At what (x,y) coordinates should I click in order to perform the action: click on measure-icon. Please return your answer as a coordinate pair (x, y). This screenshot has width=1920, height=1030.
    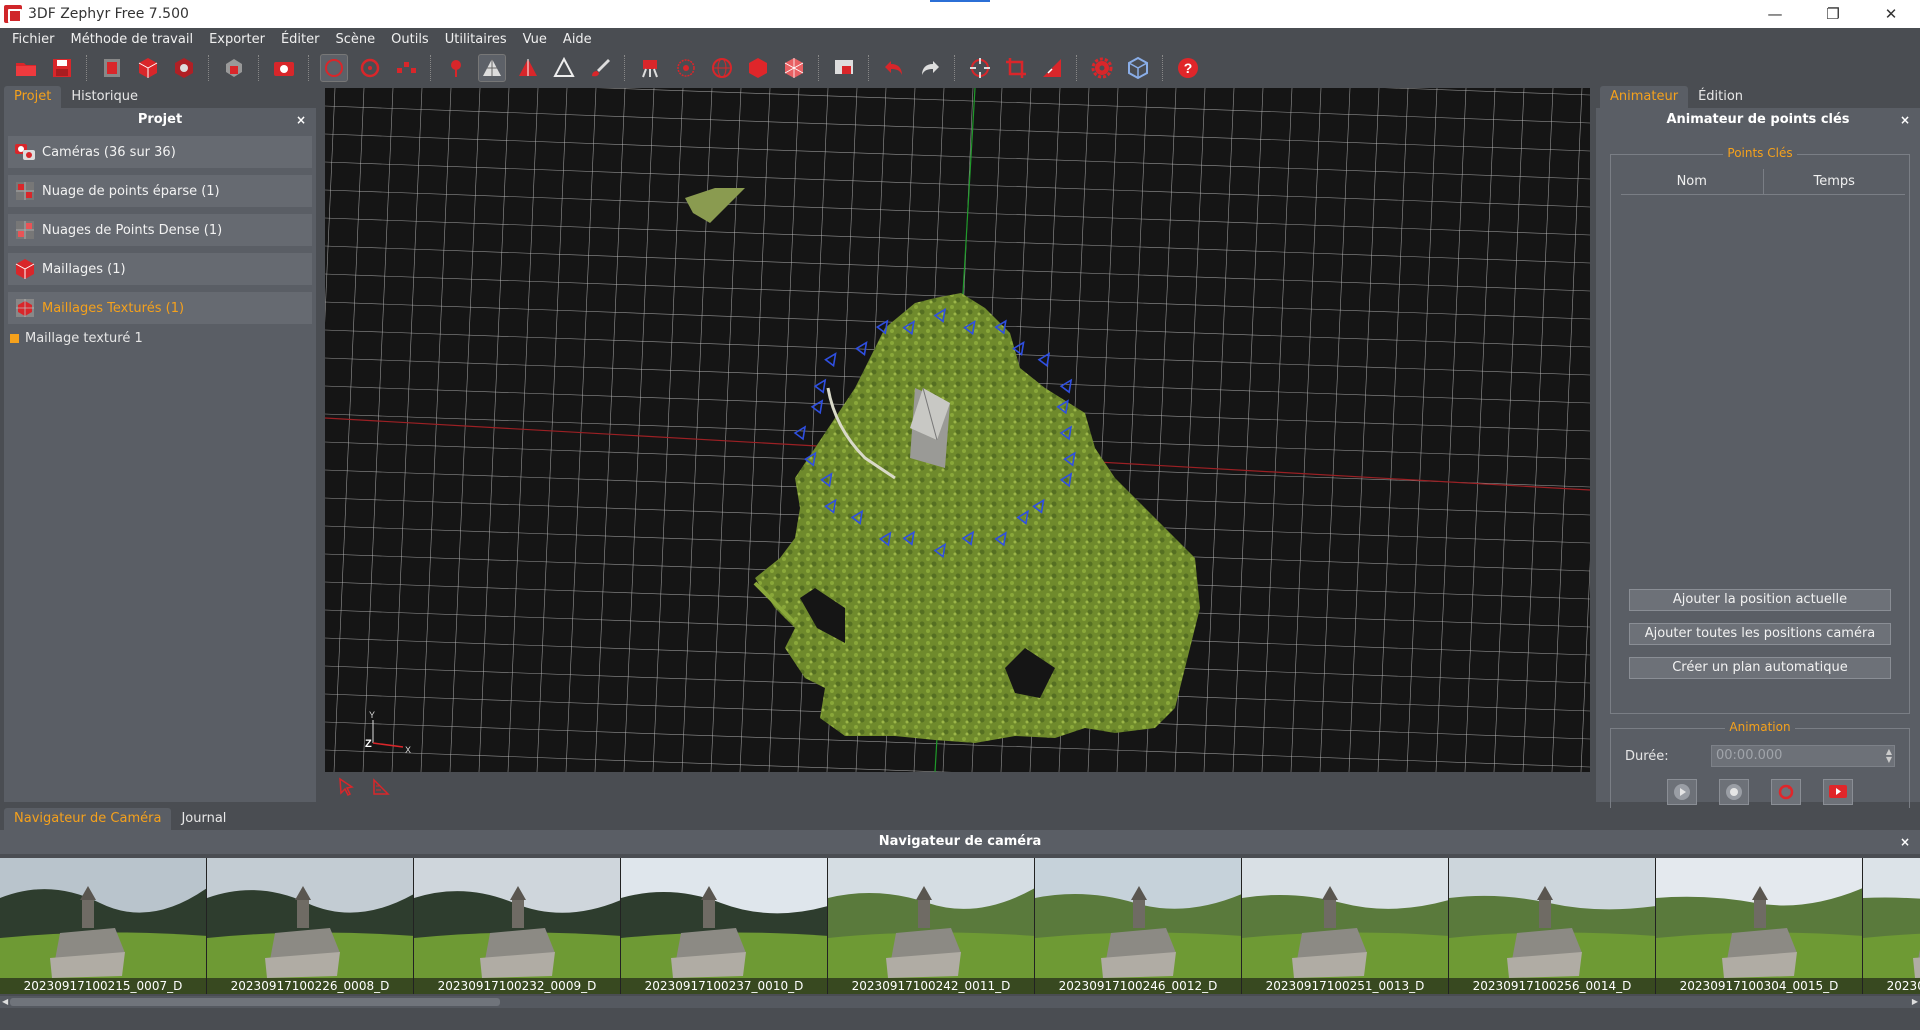
    Looking at the image, I should click on (1052, 68).